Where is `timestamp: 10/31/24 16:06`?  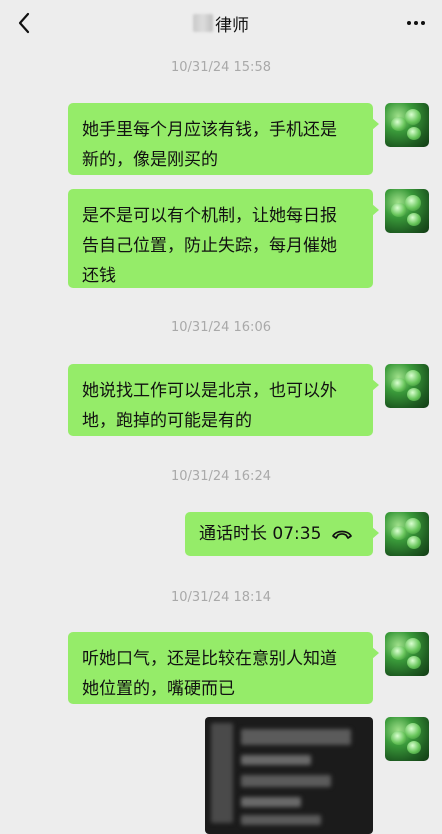
timestamp: 10/31/24 16:06 is located at coordinates (221, 327).